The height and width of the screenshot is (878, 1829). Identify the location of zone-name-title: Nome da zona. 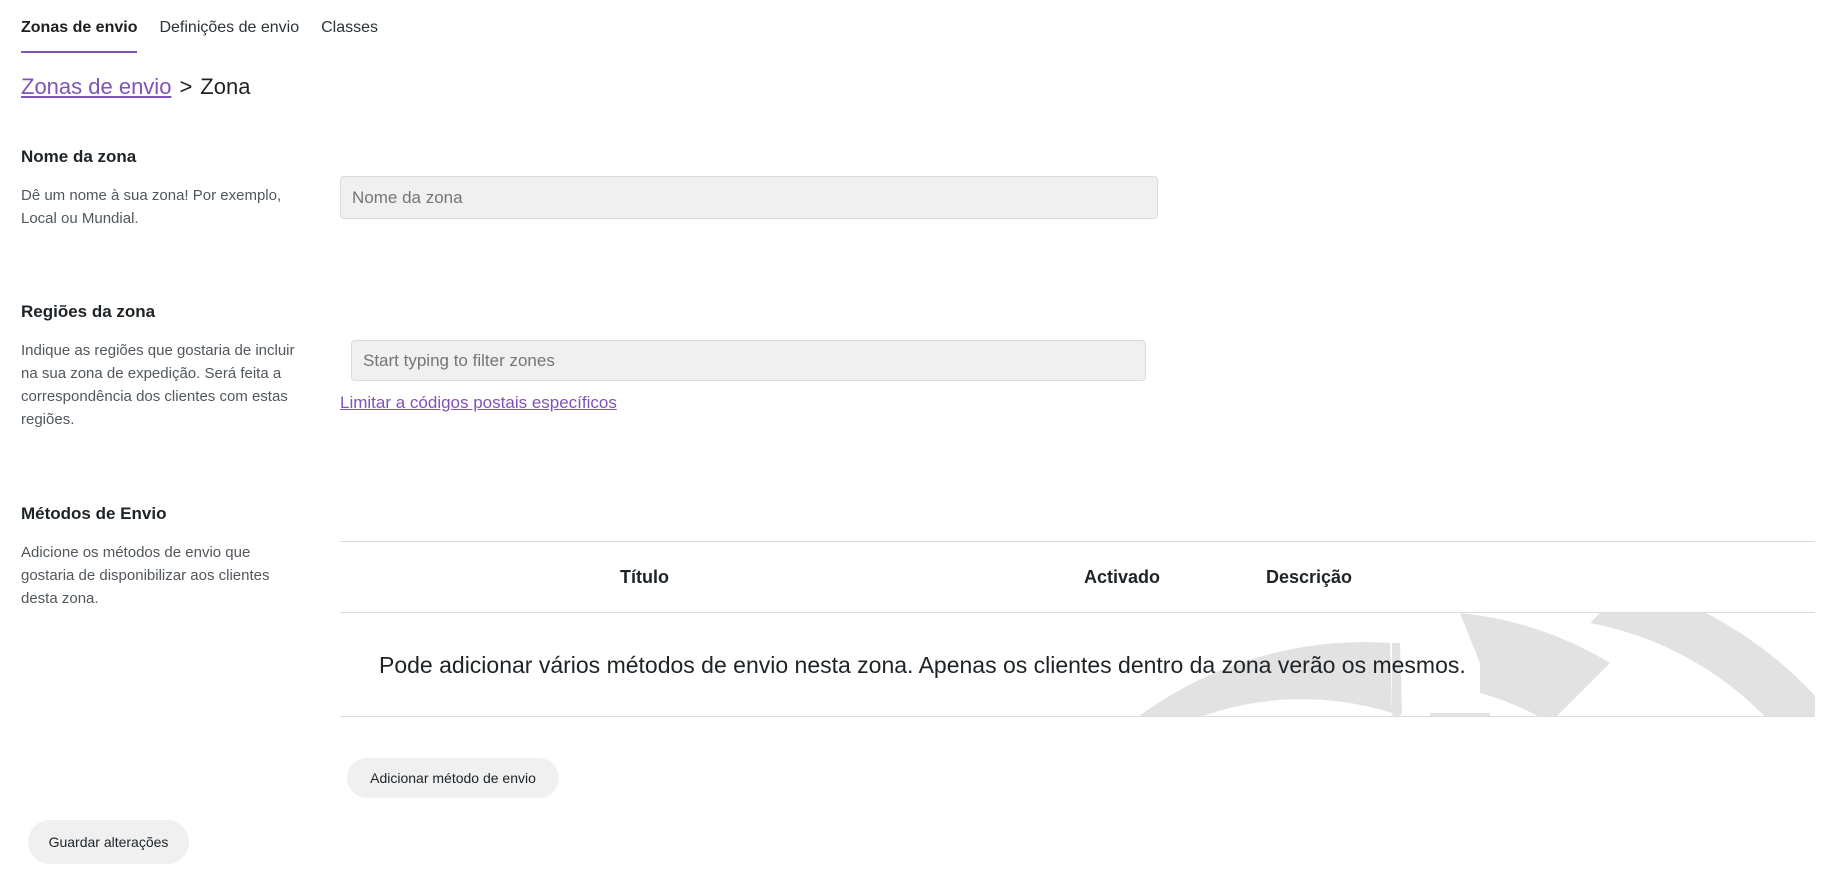
(79, 156).